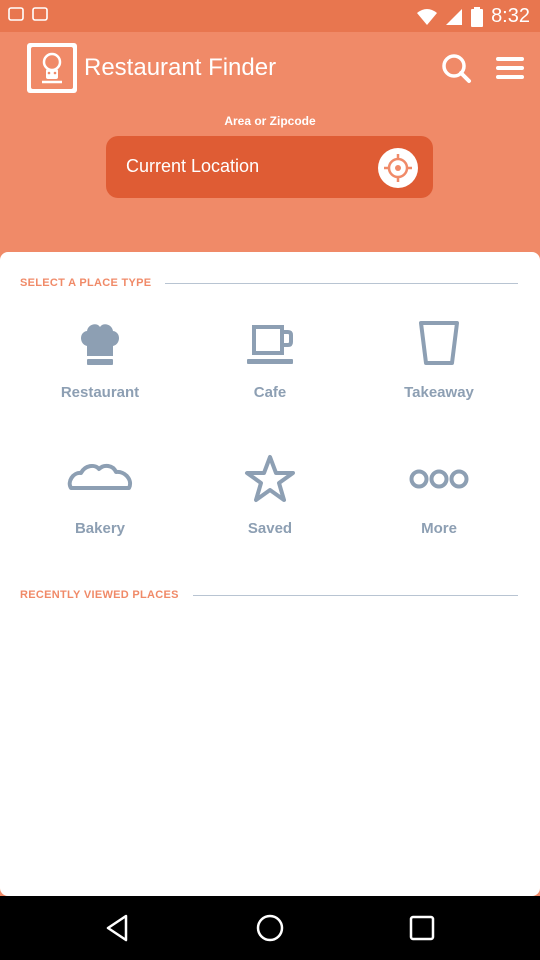  What do you see at coordinates (439, 479) in the screenshot?
I see `more-dots-icon` at bounding box center [439, 479].